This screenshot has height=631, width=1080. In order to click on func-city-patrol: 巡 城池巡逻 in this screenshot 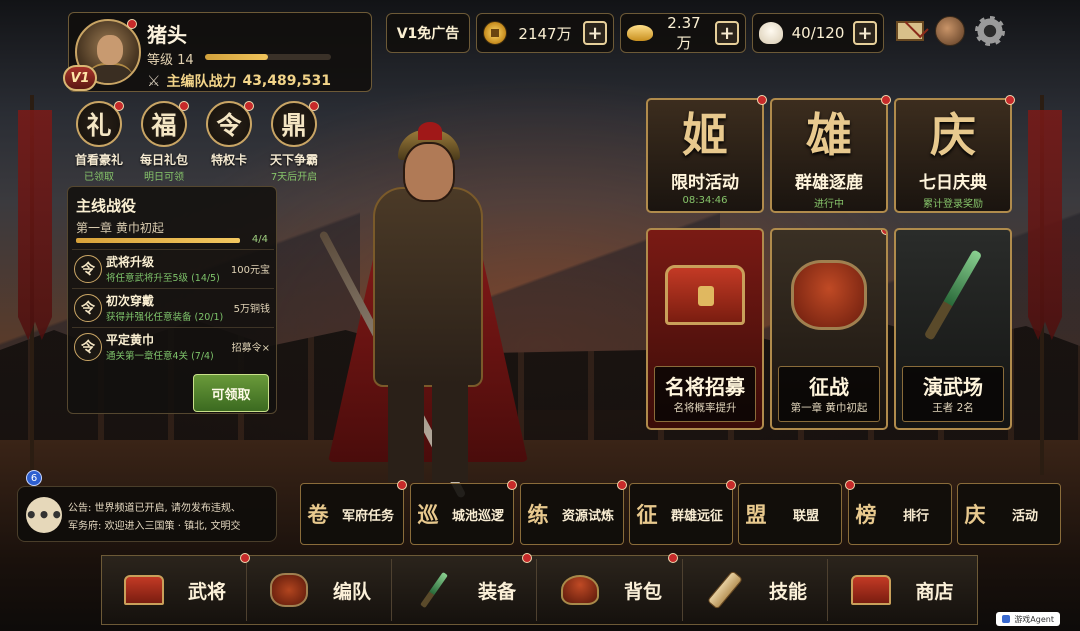, I will do `click(463, 512)`.